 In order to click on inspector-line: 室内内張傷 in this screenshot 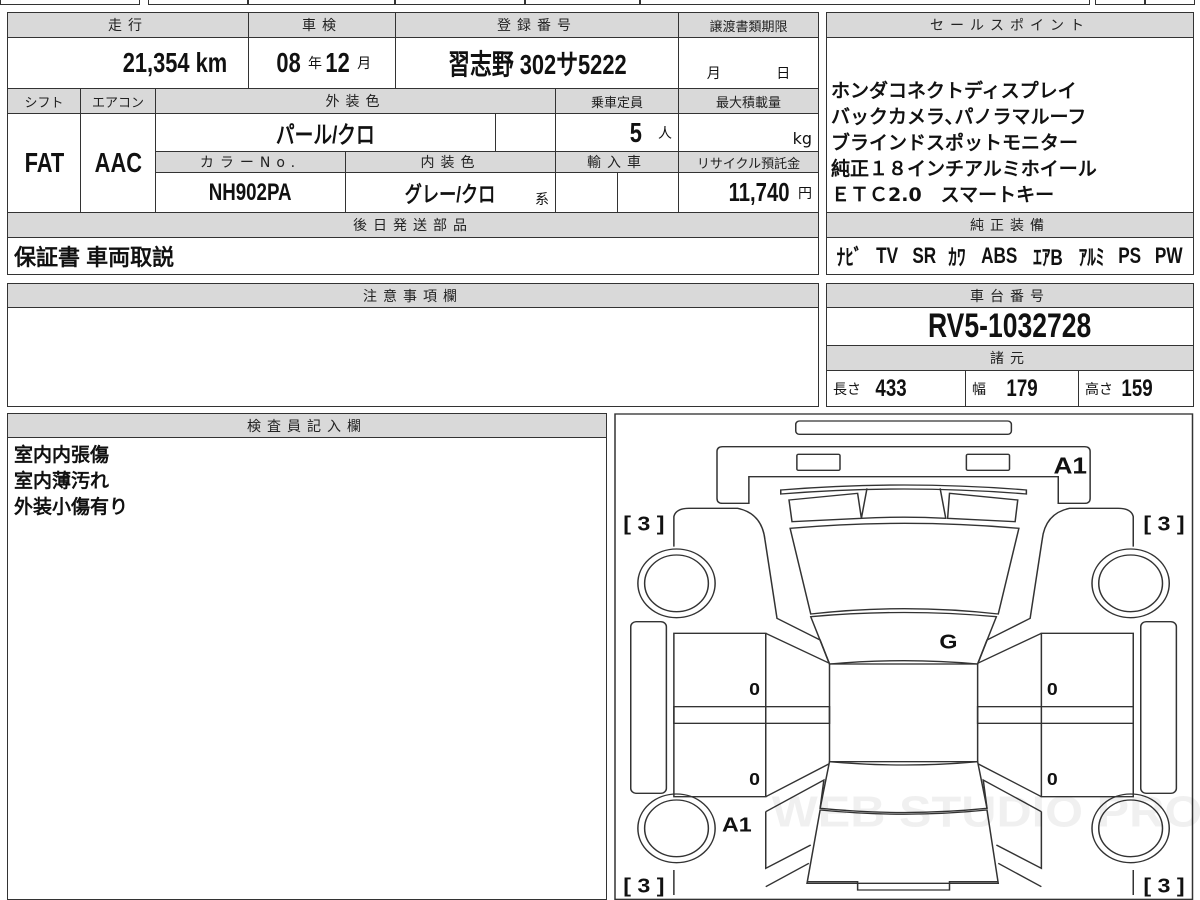, I will do `click(62, 455)`.